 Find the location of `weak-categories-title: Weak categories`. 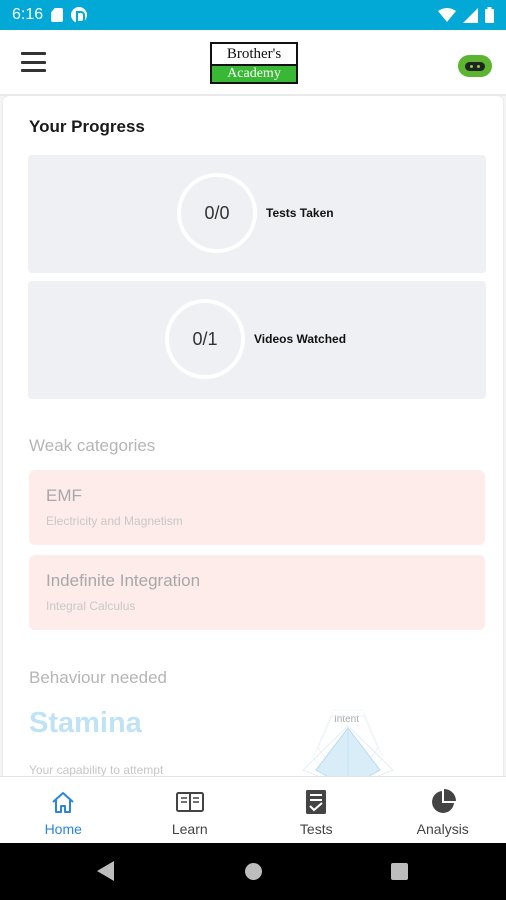

weak-categories-title: Weak categories is located at coordinates (92, 445).